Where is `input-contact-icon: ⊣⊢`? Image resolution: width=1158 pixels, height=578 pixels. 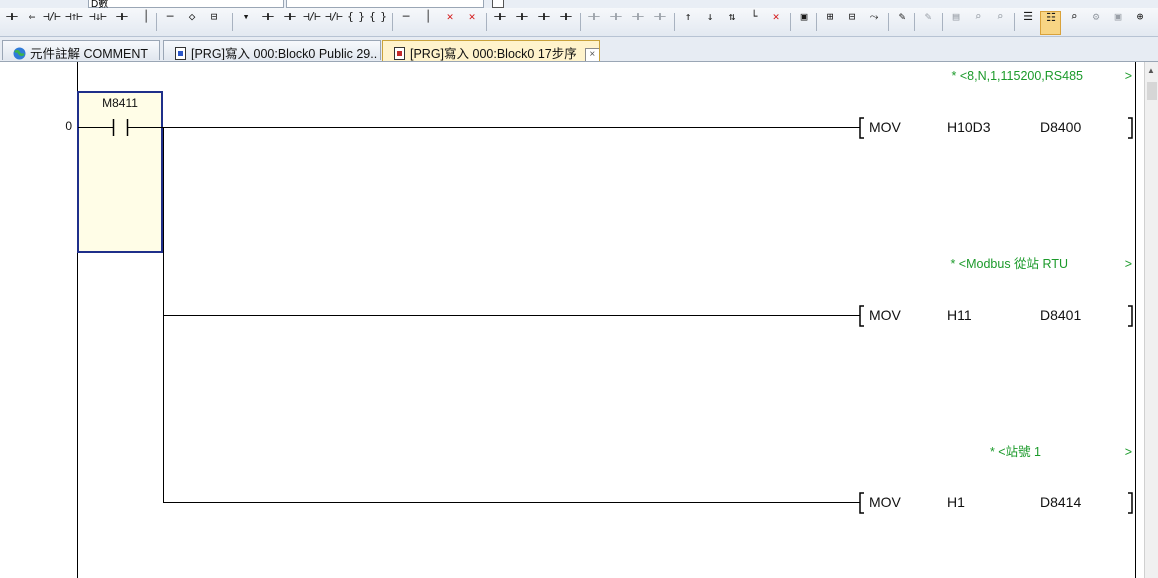
input-contact-icon: ⊣⊢ is located at coordinates (11, 22).